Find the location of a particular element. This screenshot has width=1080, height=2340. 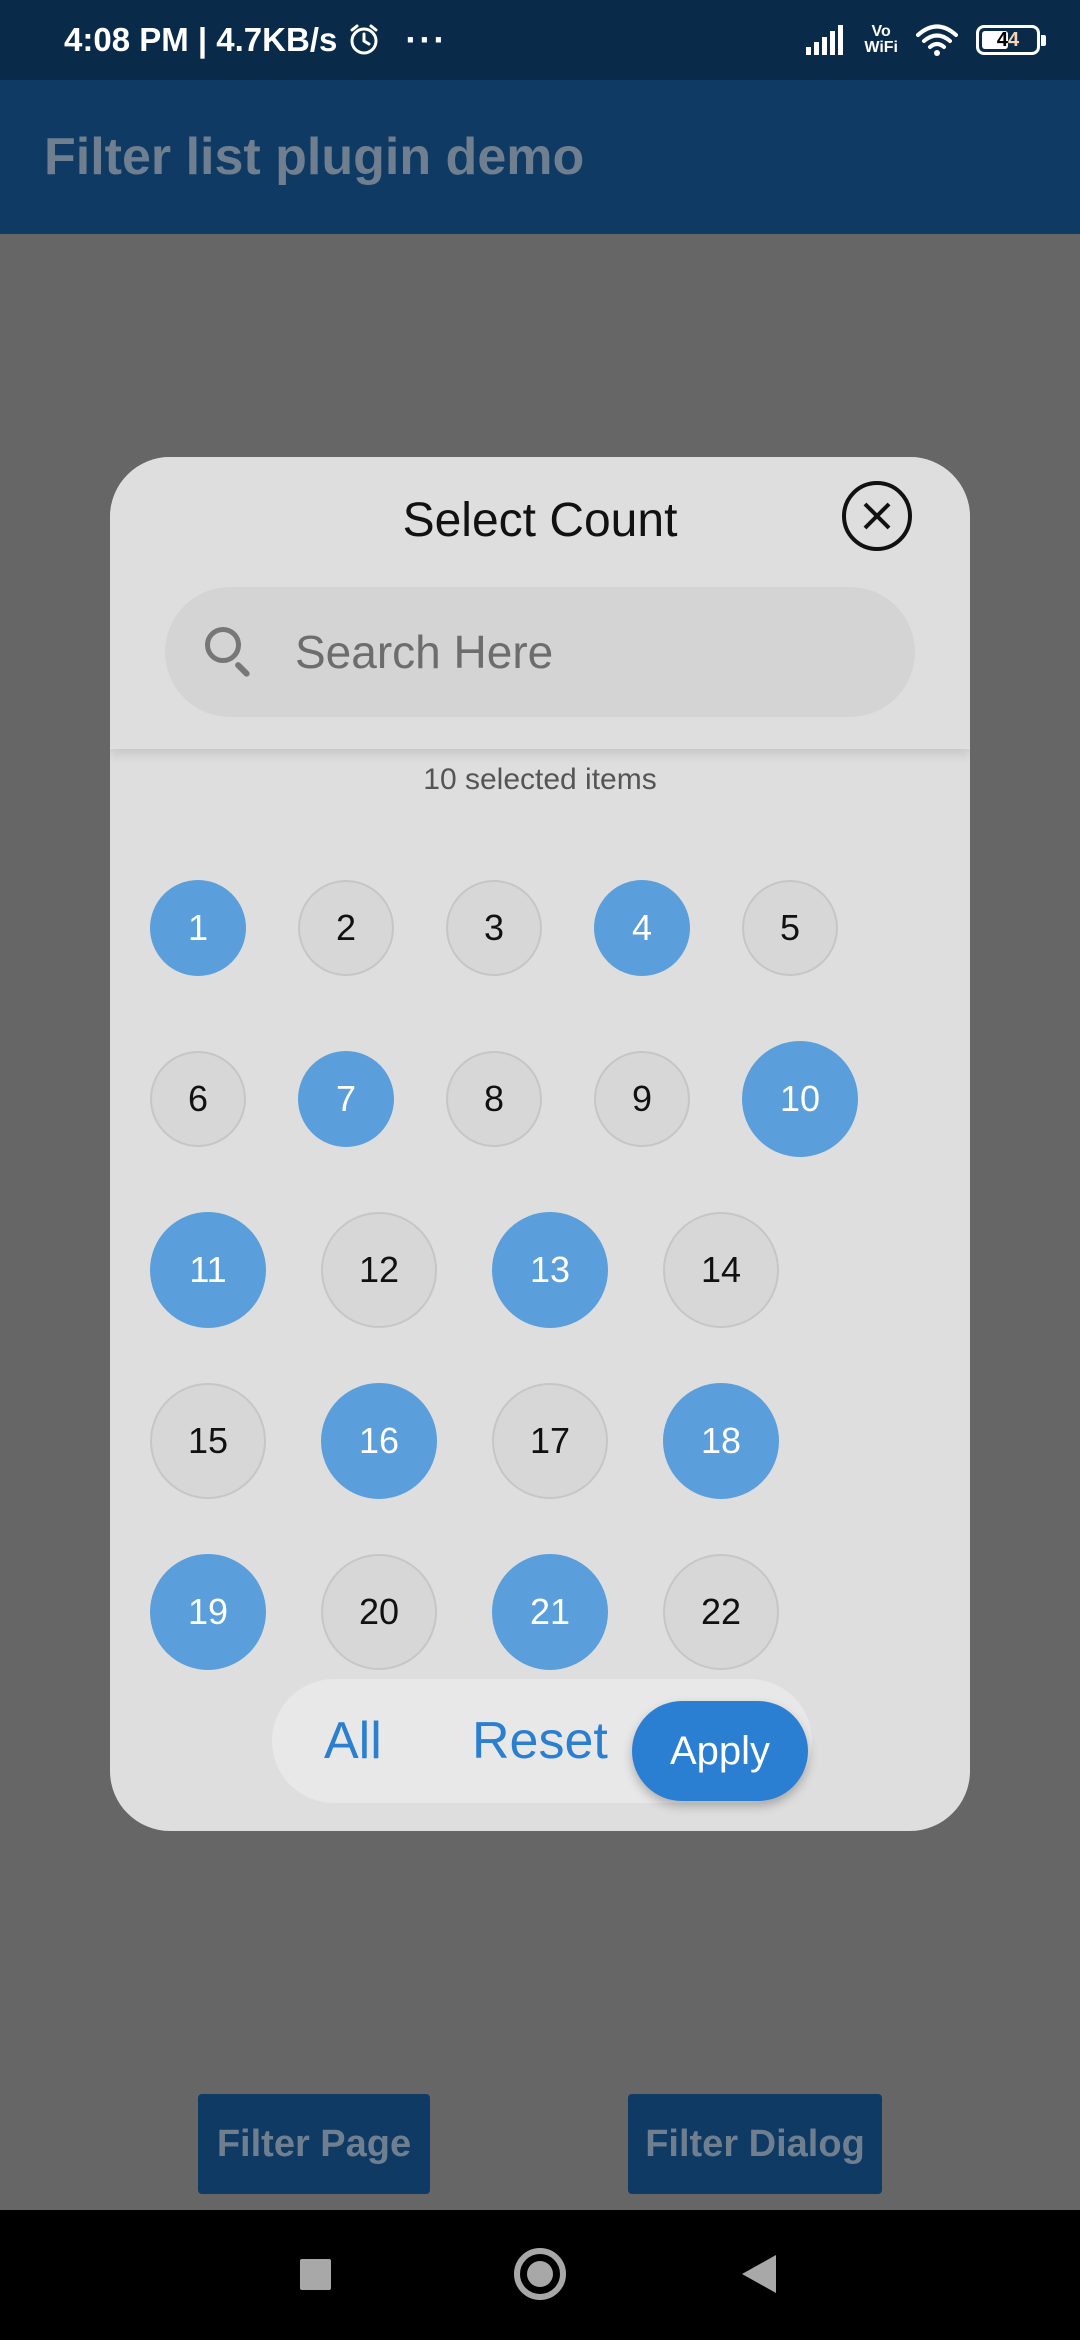

status-left: 4:08 PM | 4.7KB/s ··· is located at coordinates (255, 40).